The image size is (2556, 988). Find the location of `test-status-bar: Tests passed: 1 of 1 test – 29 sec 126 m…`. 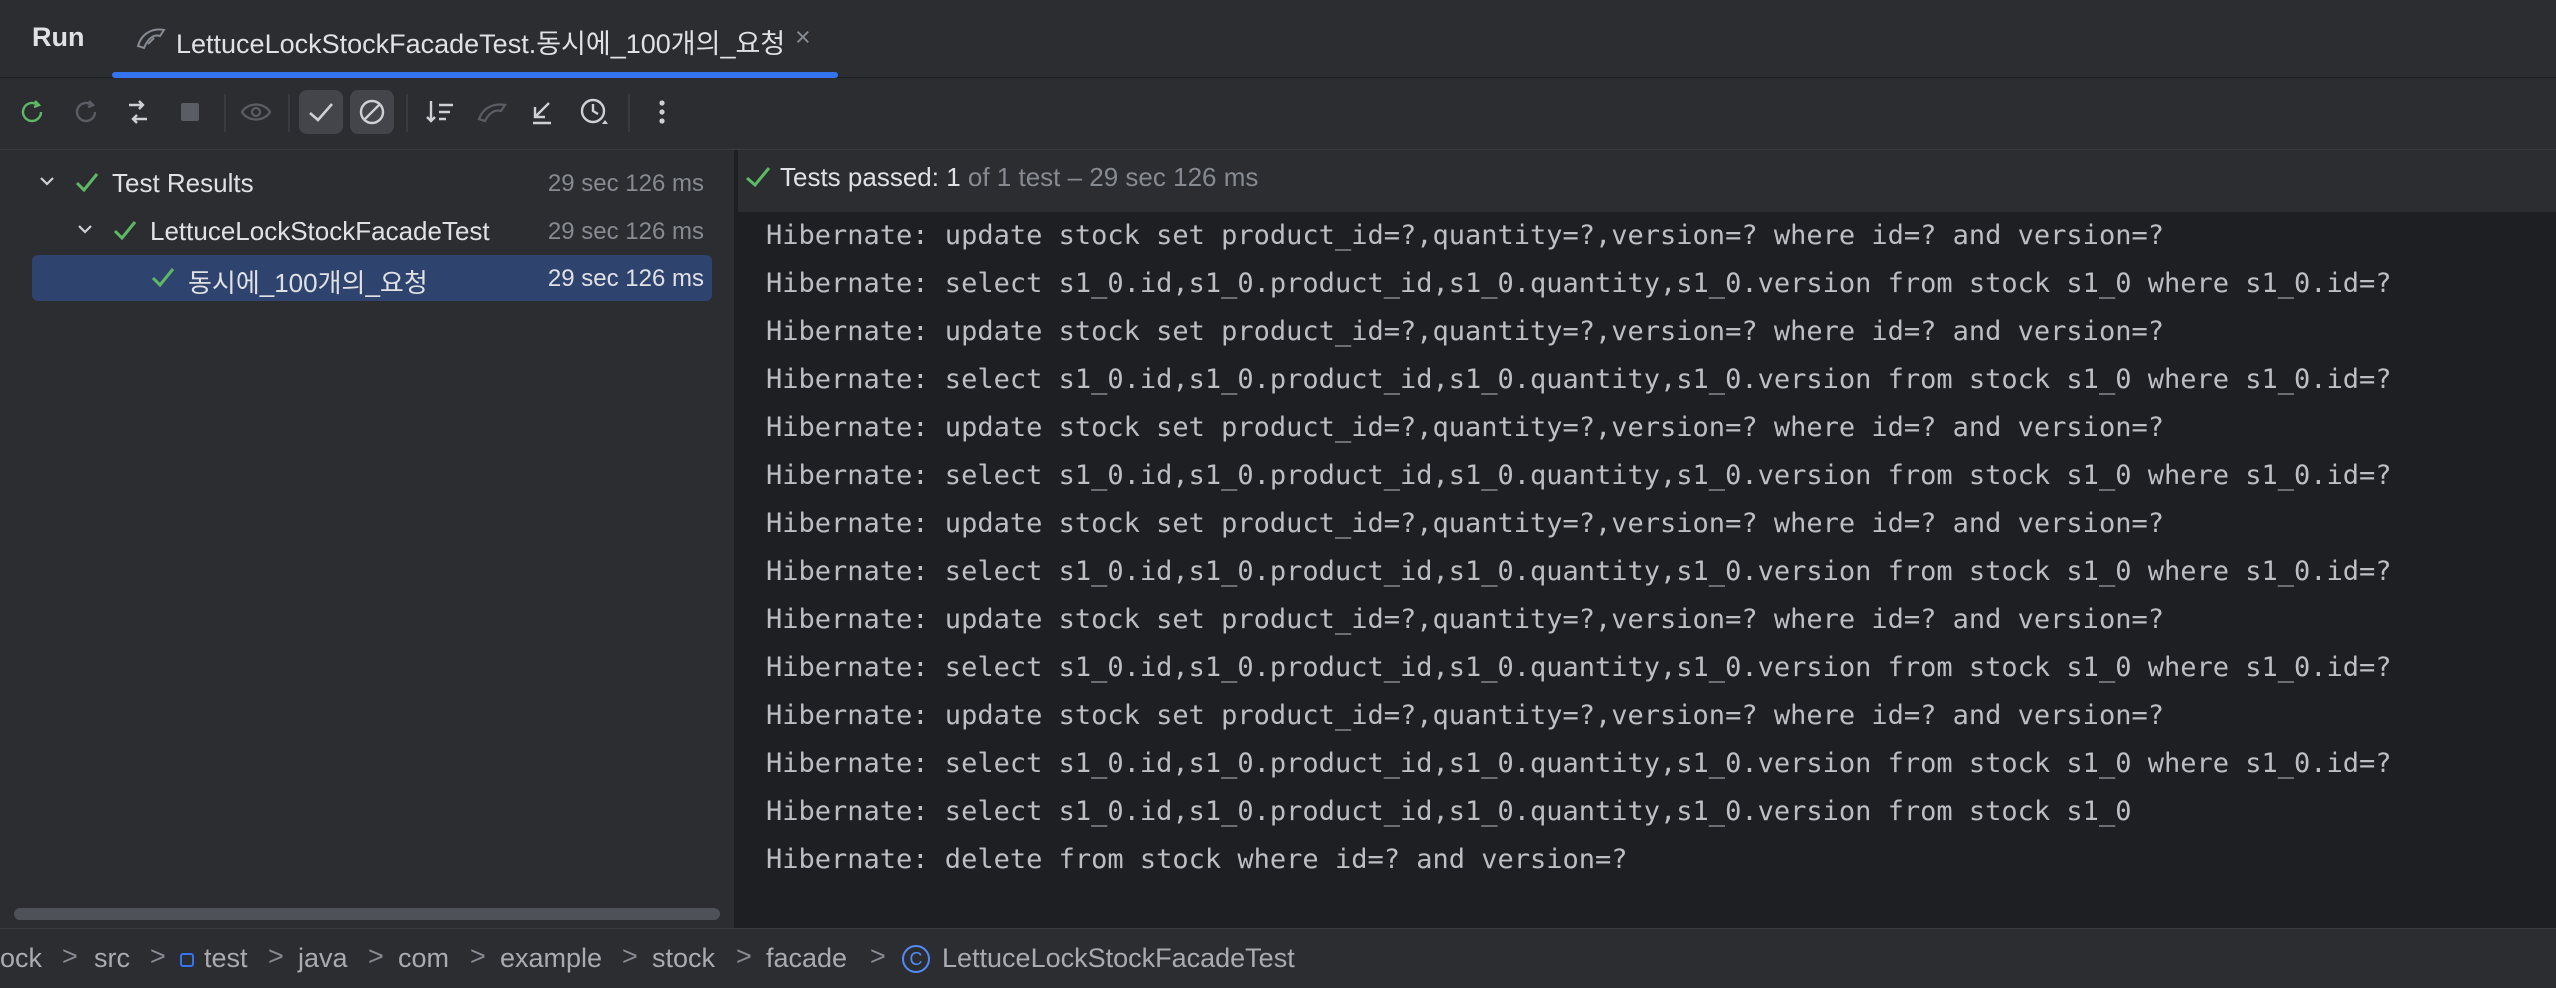

test-status-bar: Tests passed: 1 of 1 test – 29 sec 126 m… is located at coordinates (1647, 181).